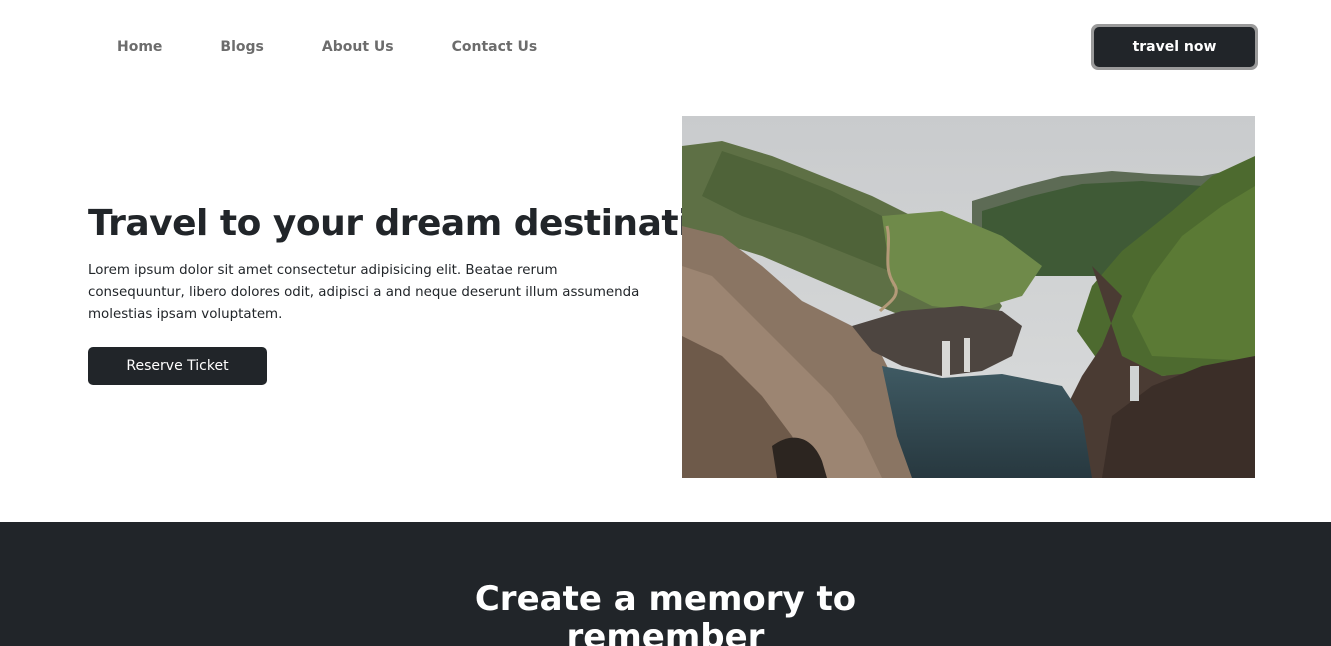  I want to click on nav-link-blogs: Blogs, so click(241, 47).